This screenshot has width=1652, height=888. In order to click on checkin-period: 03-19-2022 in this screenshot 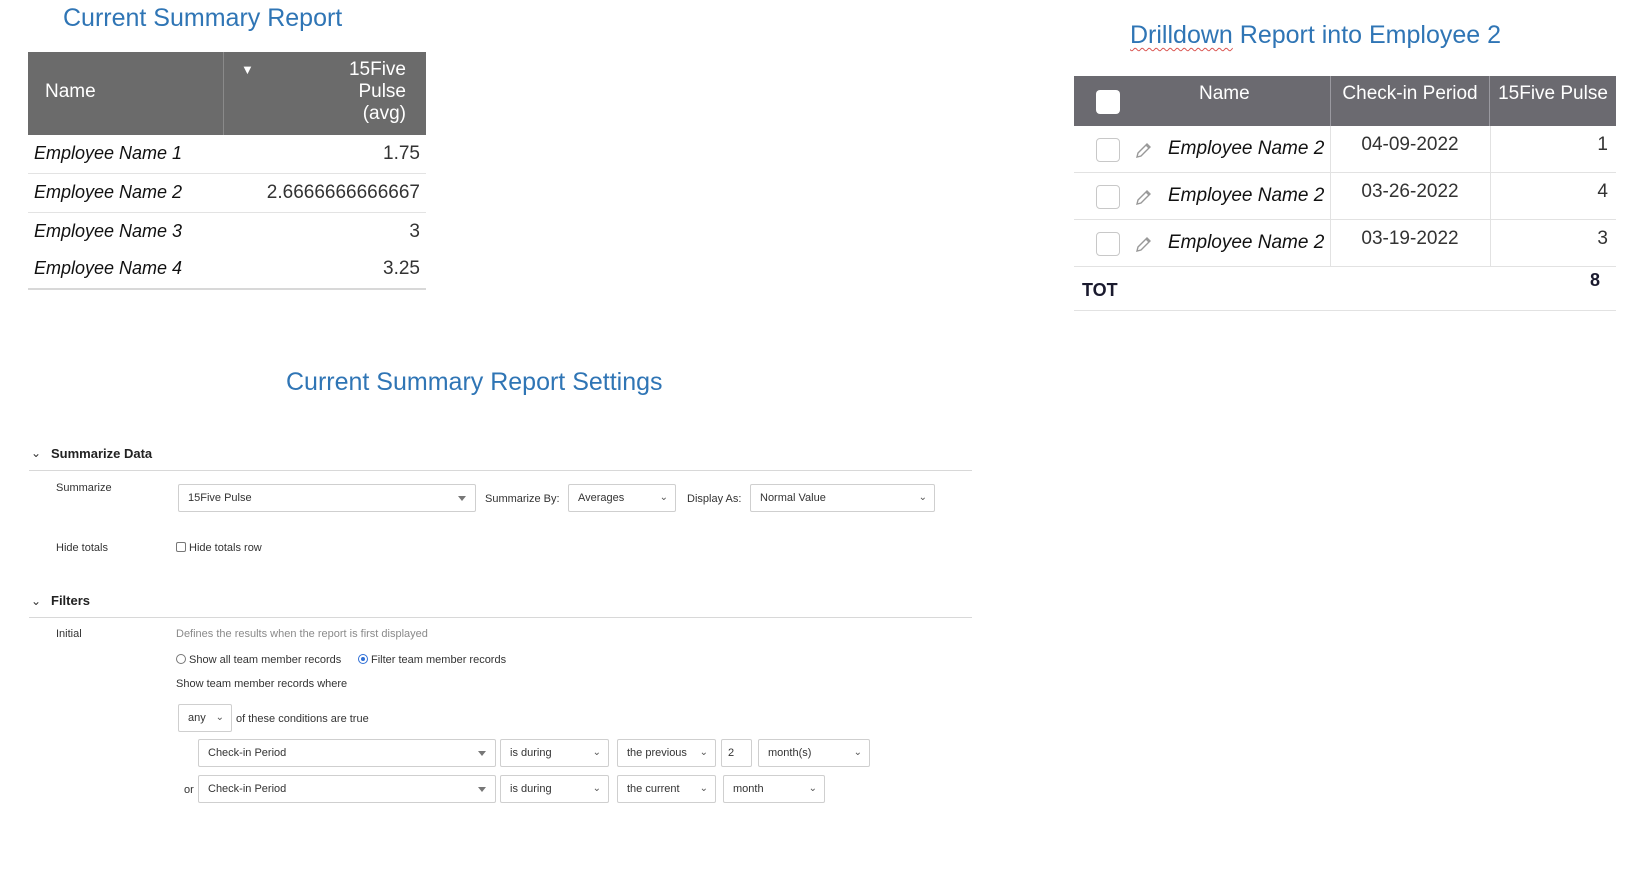, I will do `click(1410, 238)`.